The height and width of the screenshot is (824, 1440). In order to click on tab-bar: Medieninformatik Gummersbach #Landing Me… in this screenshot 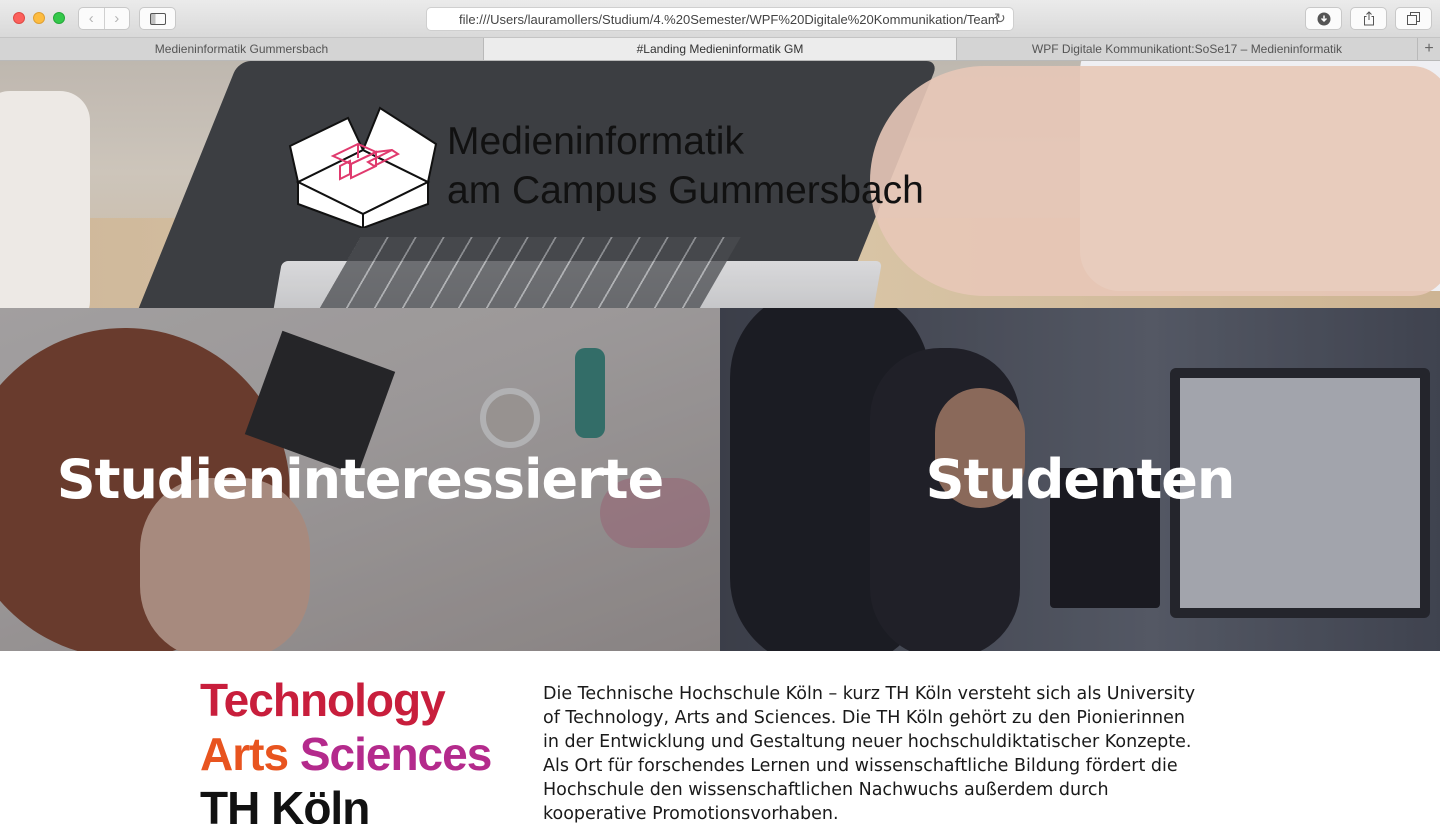, I will do `click(720, 49)`.